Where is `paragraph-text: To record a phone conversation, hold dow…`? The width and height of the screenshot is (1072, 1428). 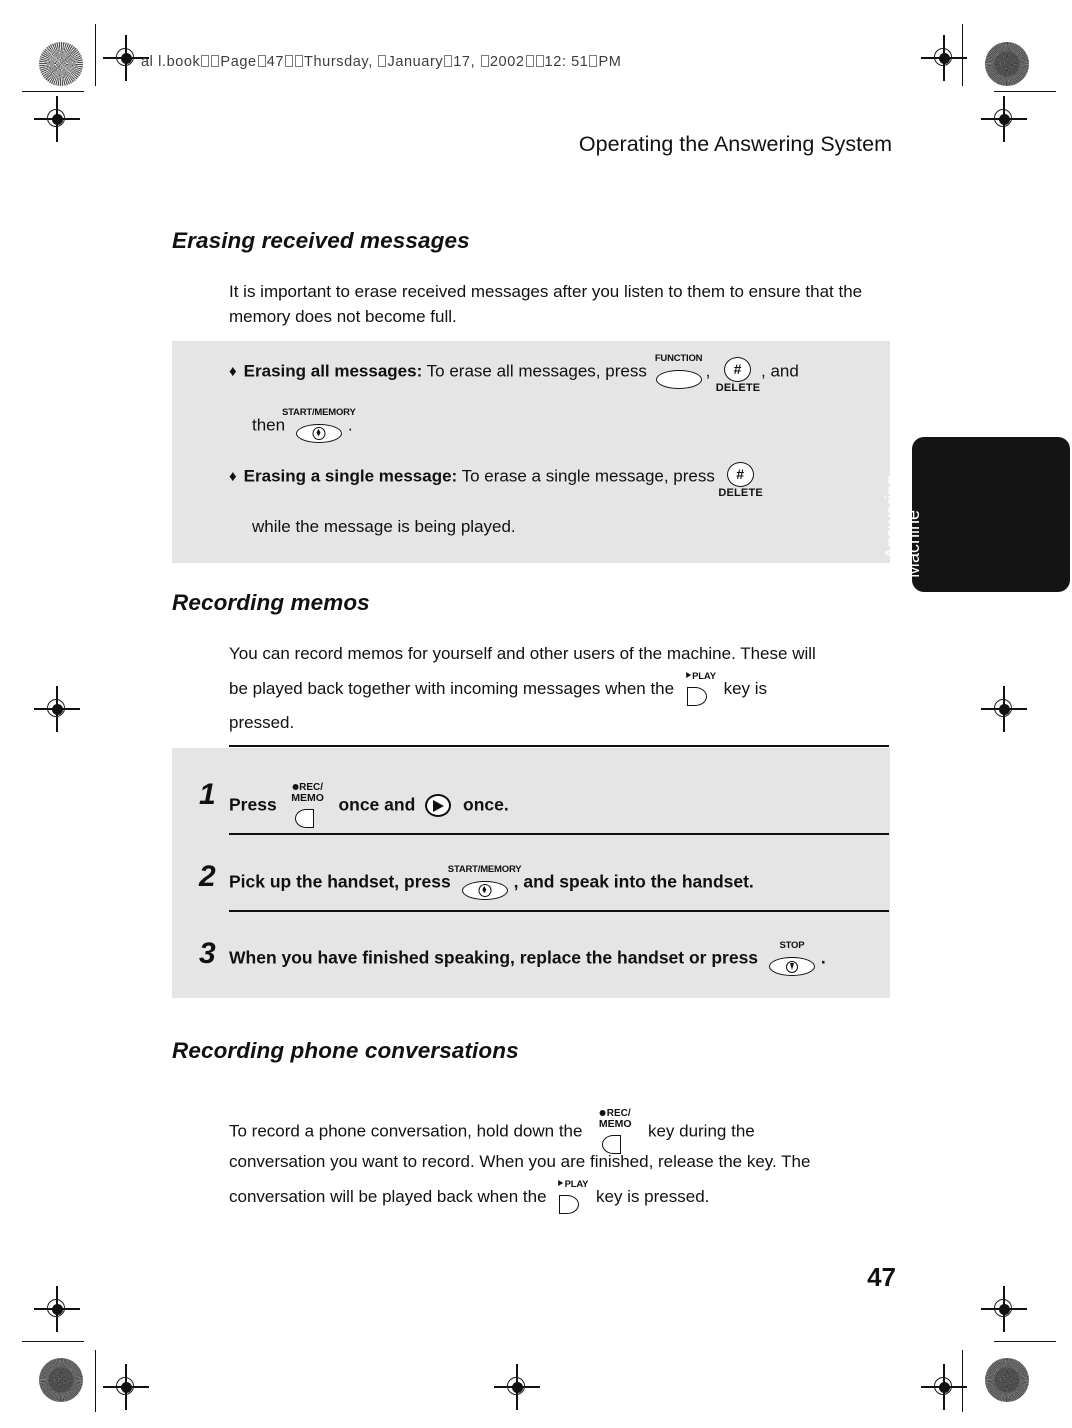 paragraph-text: To record a phone conversation, hold dow… is located at coordinates (406, 1131).